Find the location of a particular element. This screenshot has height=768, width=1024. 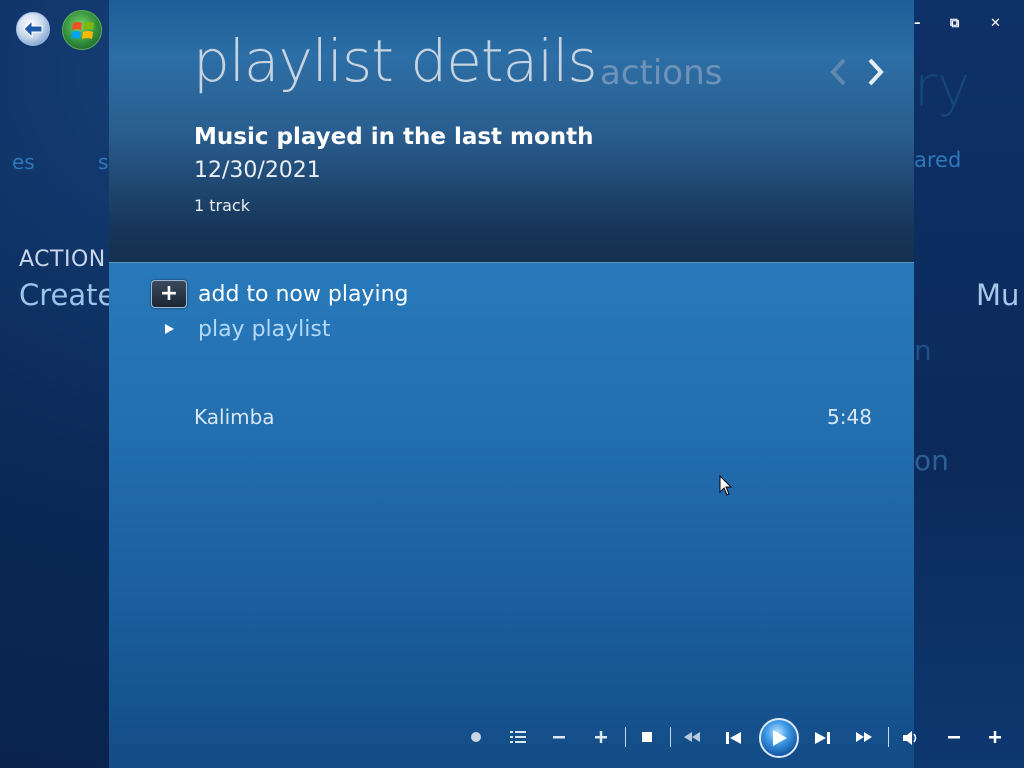

dialog-title: playlist details is located at coordinates (395, 61).